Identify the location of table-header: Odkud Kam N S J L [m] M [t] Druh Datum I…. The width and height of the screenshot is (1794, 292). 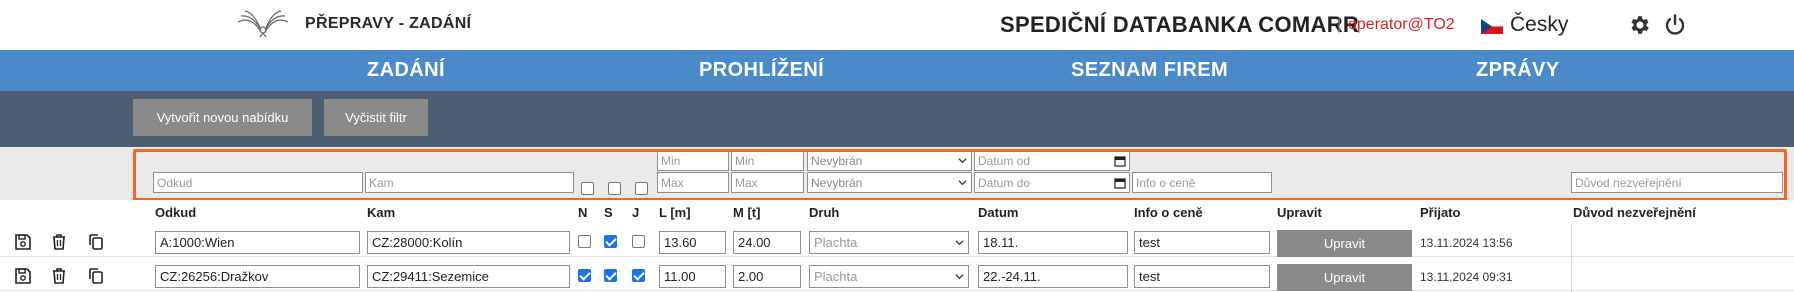
(897, 212).